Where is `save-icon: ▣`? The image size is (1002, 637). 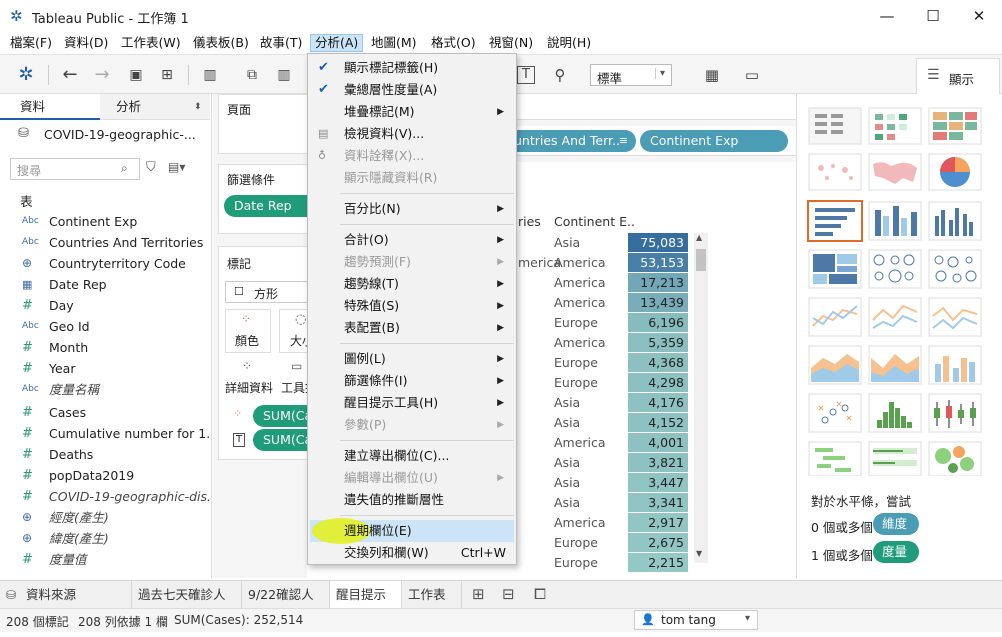
save-icon: ▣ is located at coordinates (136, 75).